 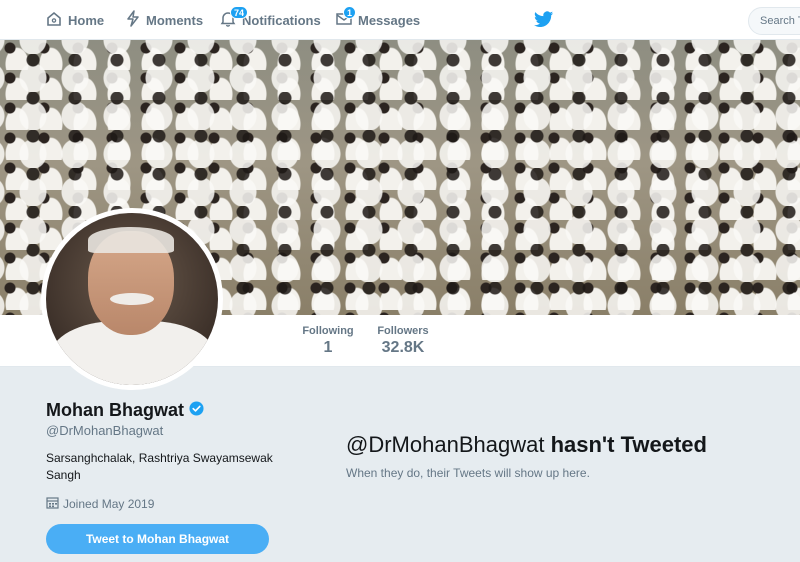 What do you see at coordinates (54, 504) in the screenshot?
I see `calendar-icon` at bounding box center [54, 504].